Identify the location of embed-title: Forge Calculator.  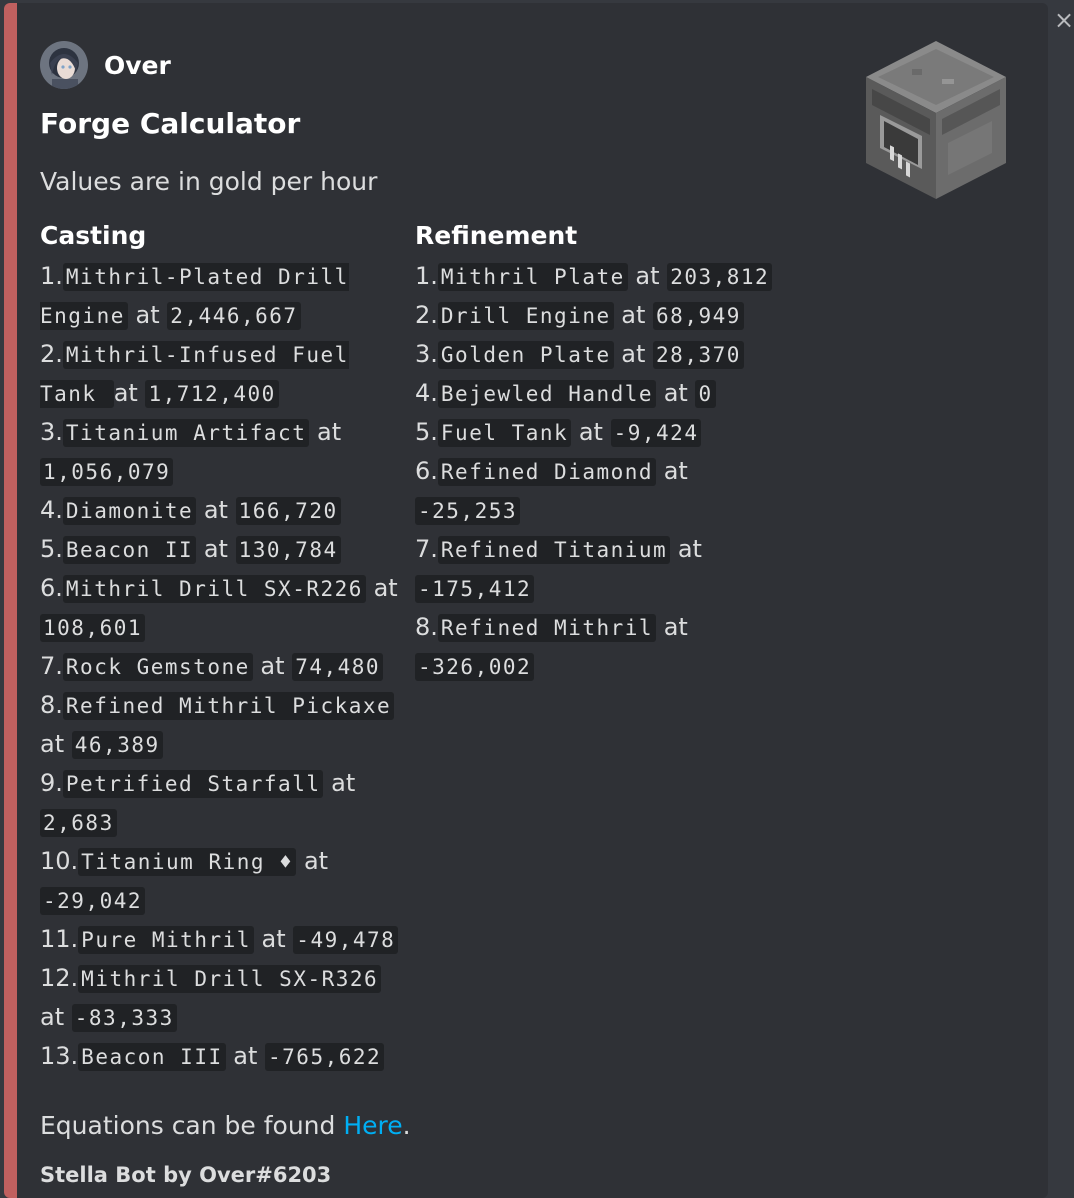
(170, 123).